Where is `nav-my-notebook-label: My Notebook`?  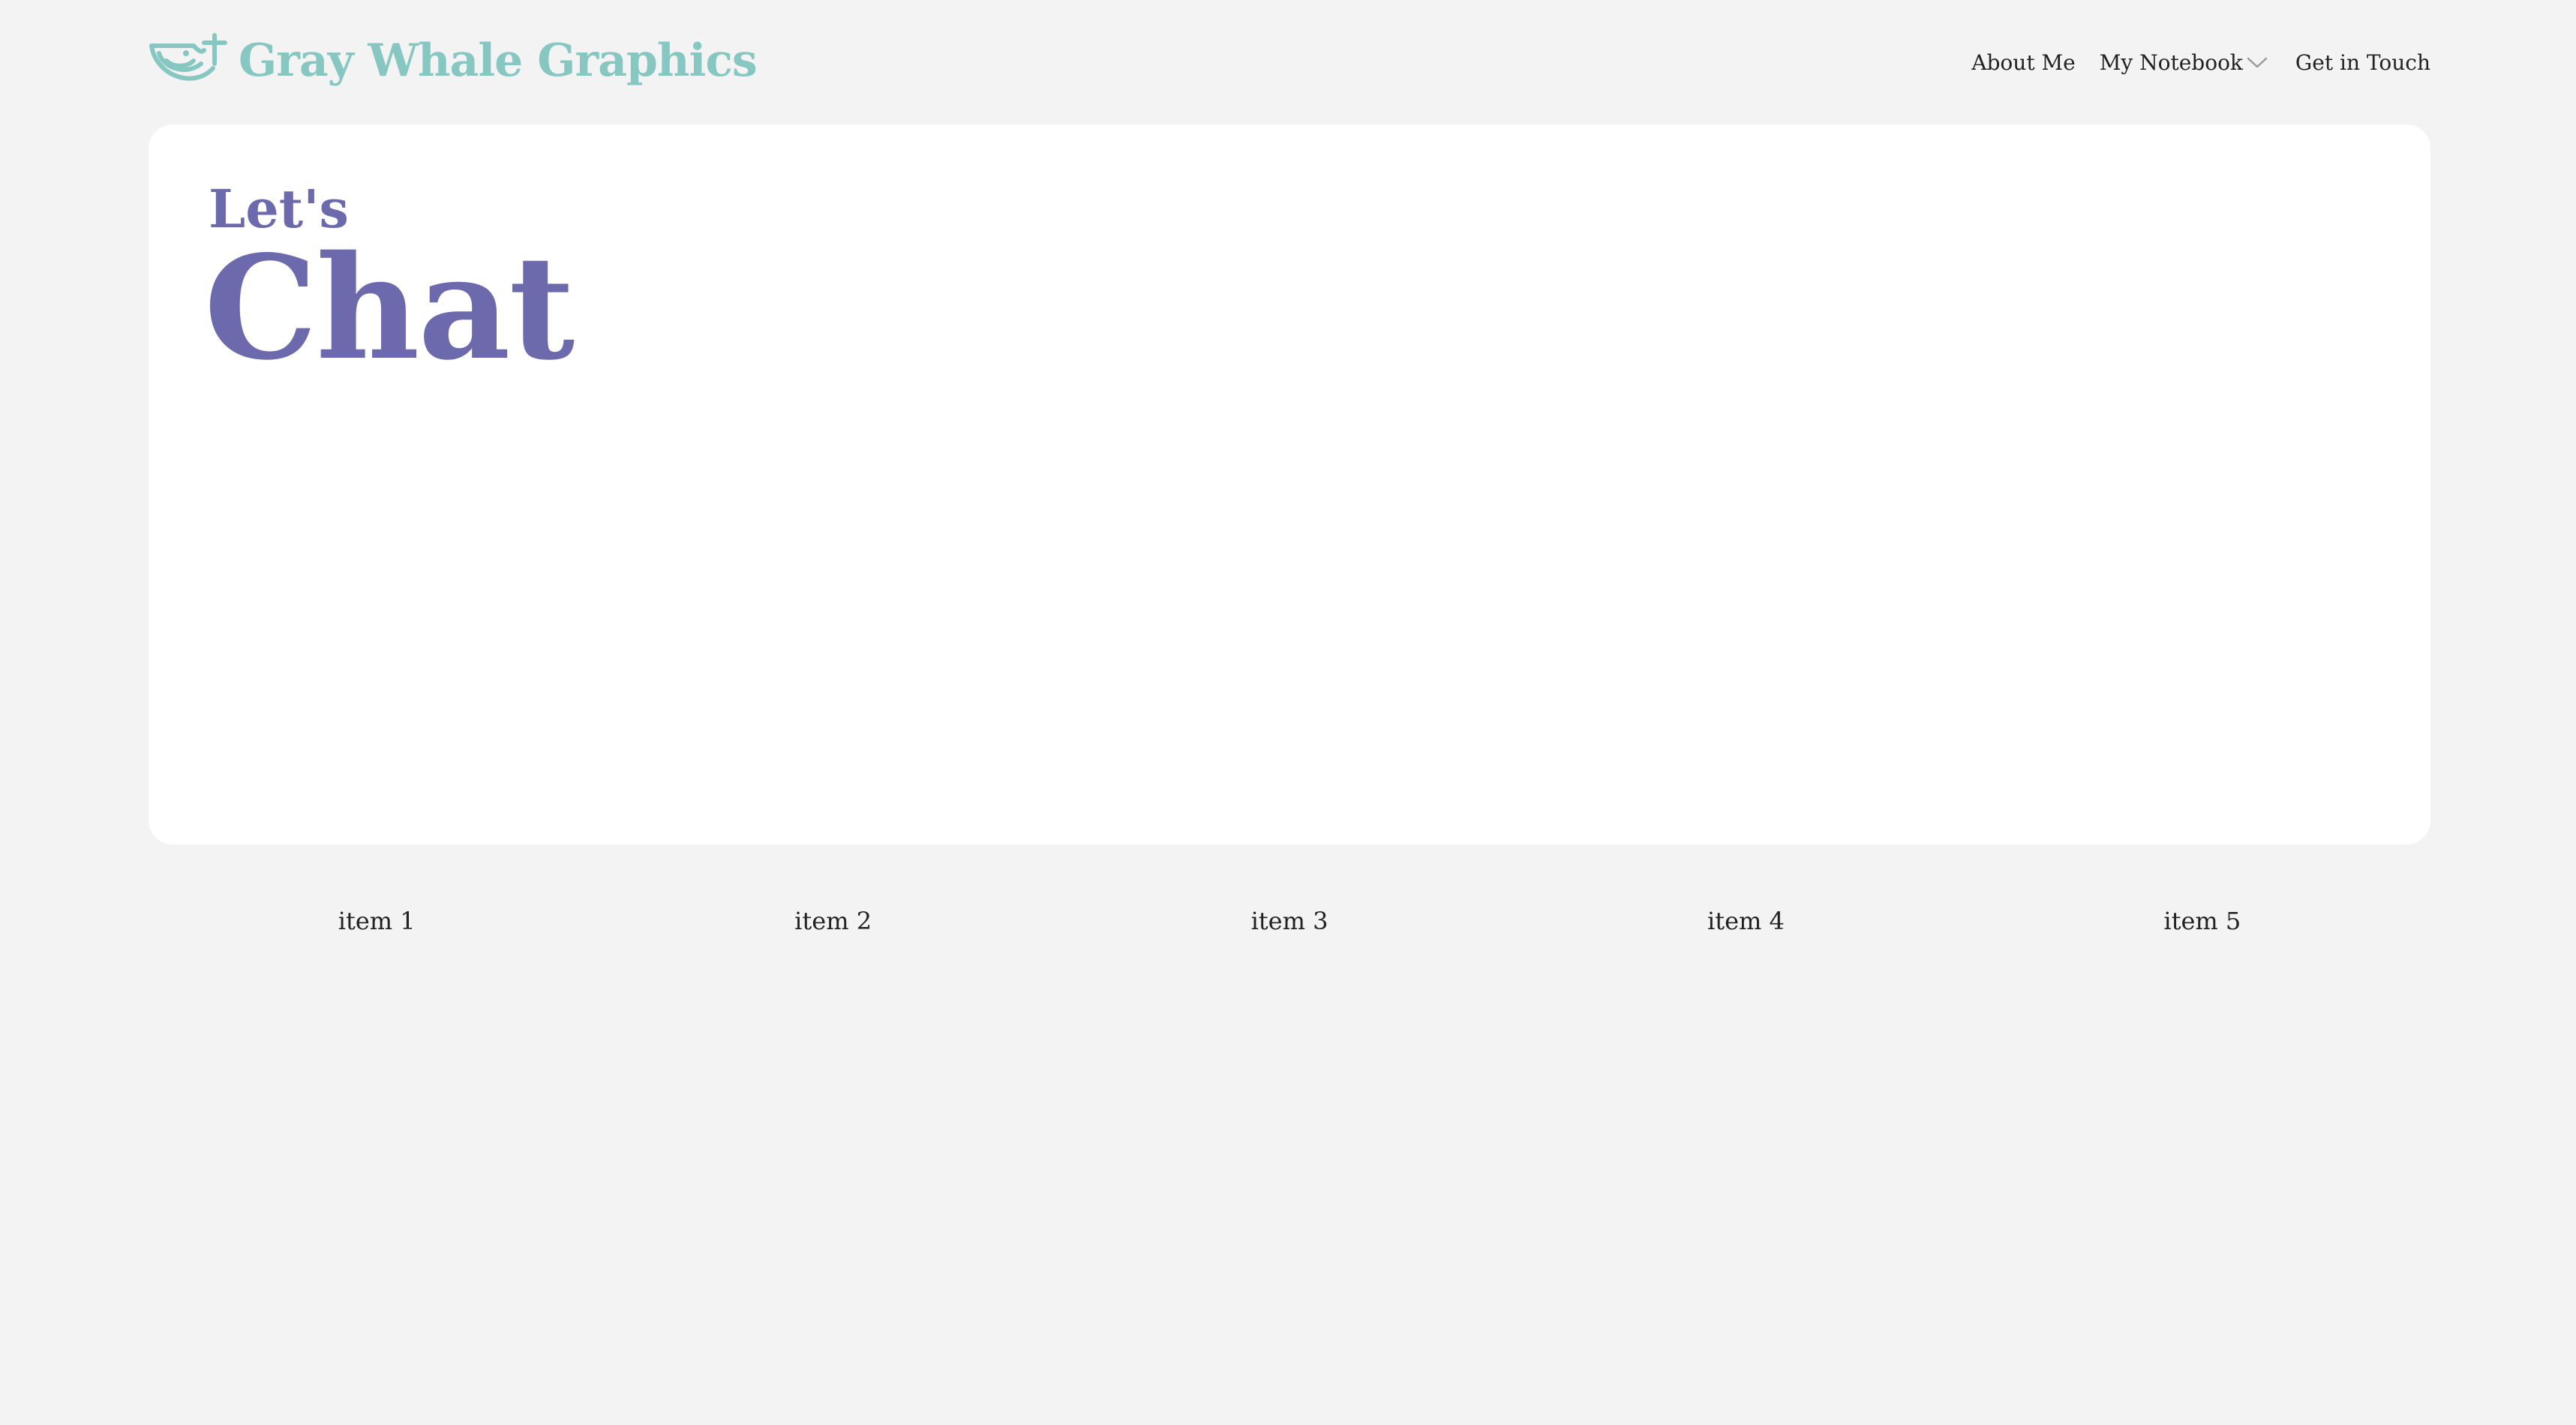 nav-my-notebook-label: My Notebook is located at coordinates (2171, 62).